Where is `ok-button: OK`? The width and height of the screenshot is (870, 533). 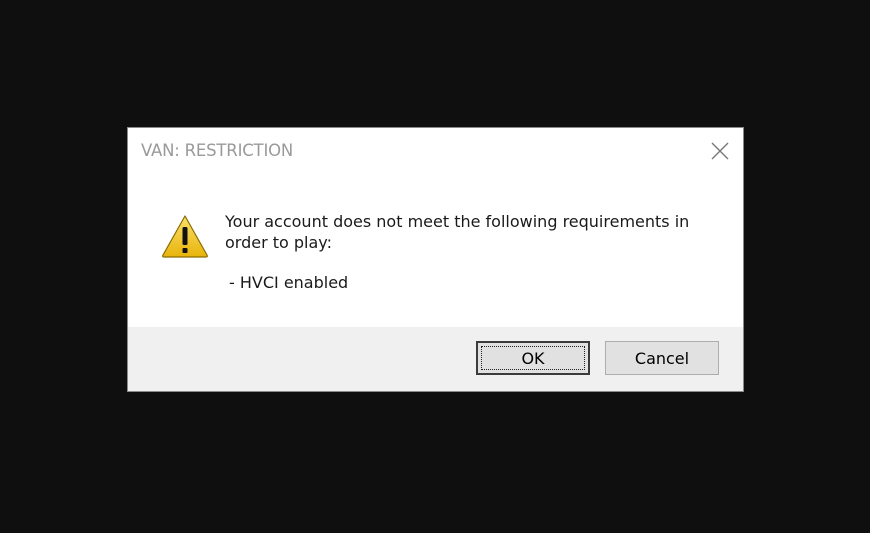 ok-button: OK is located at coordinates (533, 358).